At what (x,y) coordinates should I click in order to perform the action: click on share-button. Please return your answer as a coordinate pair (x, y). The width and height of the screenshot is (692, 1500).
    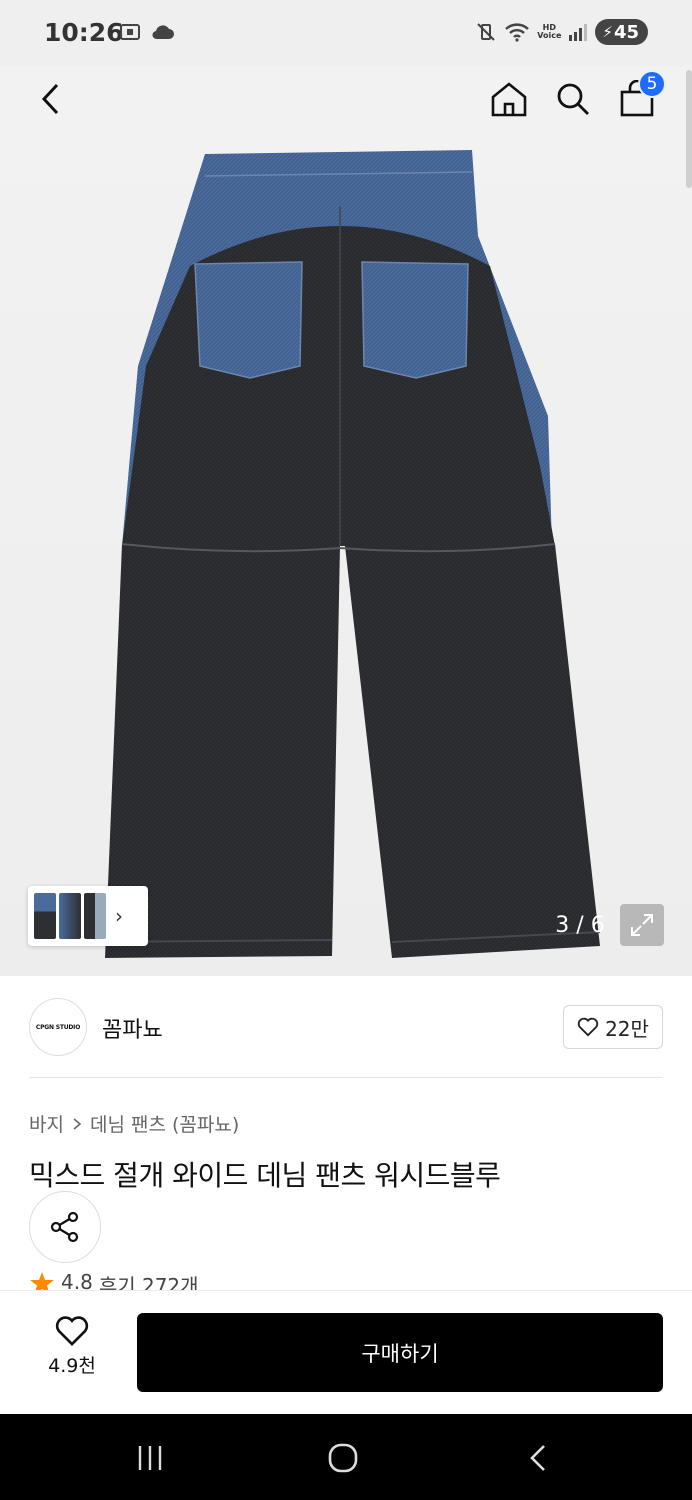
    Looking at the image, I should click on (65, 1227).